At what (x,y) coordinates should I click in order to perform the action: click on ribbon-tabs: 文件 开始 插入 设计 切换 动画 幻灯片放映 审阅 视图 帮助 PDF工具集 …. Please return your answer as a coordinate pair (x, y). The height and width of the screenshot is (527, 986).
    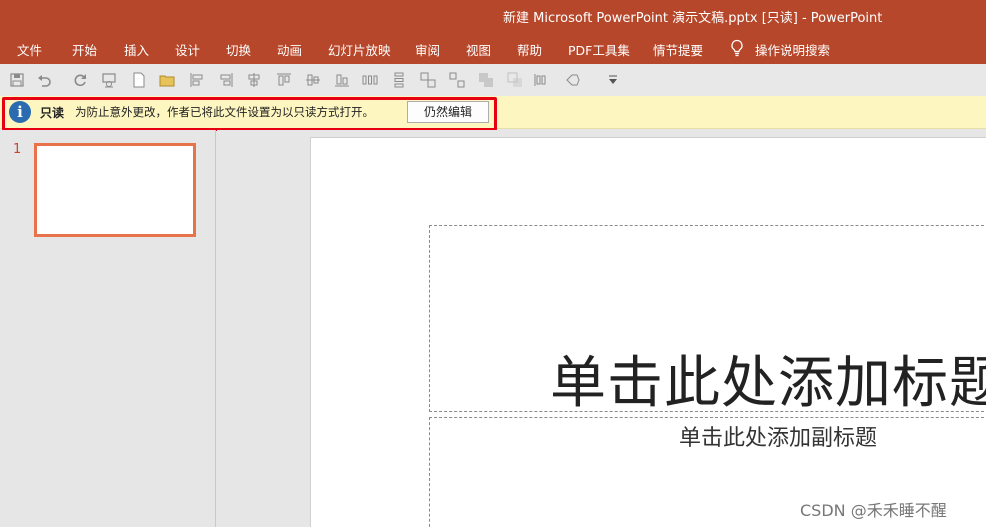
    Looking at the image, I should click on (493, 47).